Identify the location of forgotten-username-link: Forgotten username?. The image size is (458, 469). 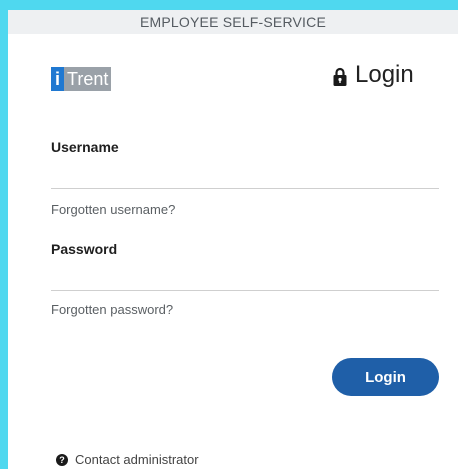
(113, 209).